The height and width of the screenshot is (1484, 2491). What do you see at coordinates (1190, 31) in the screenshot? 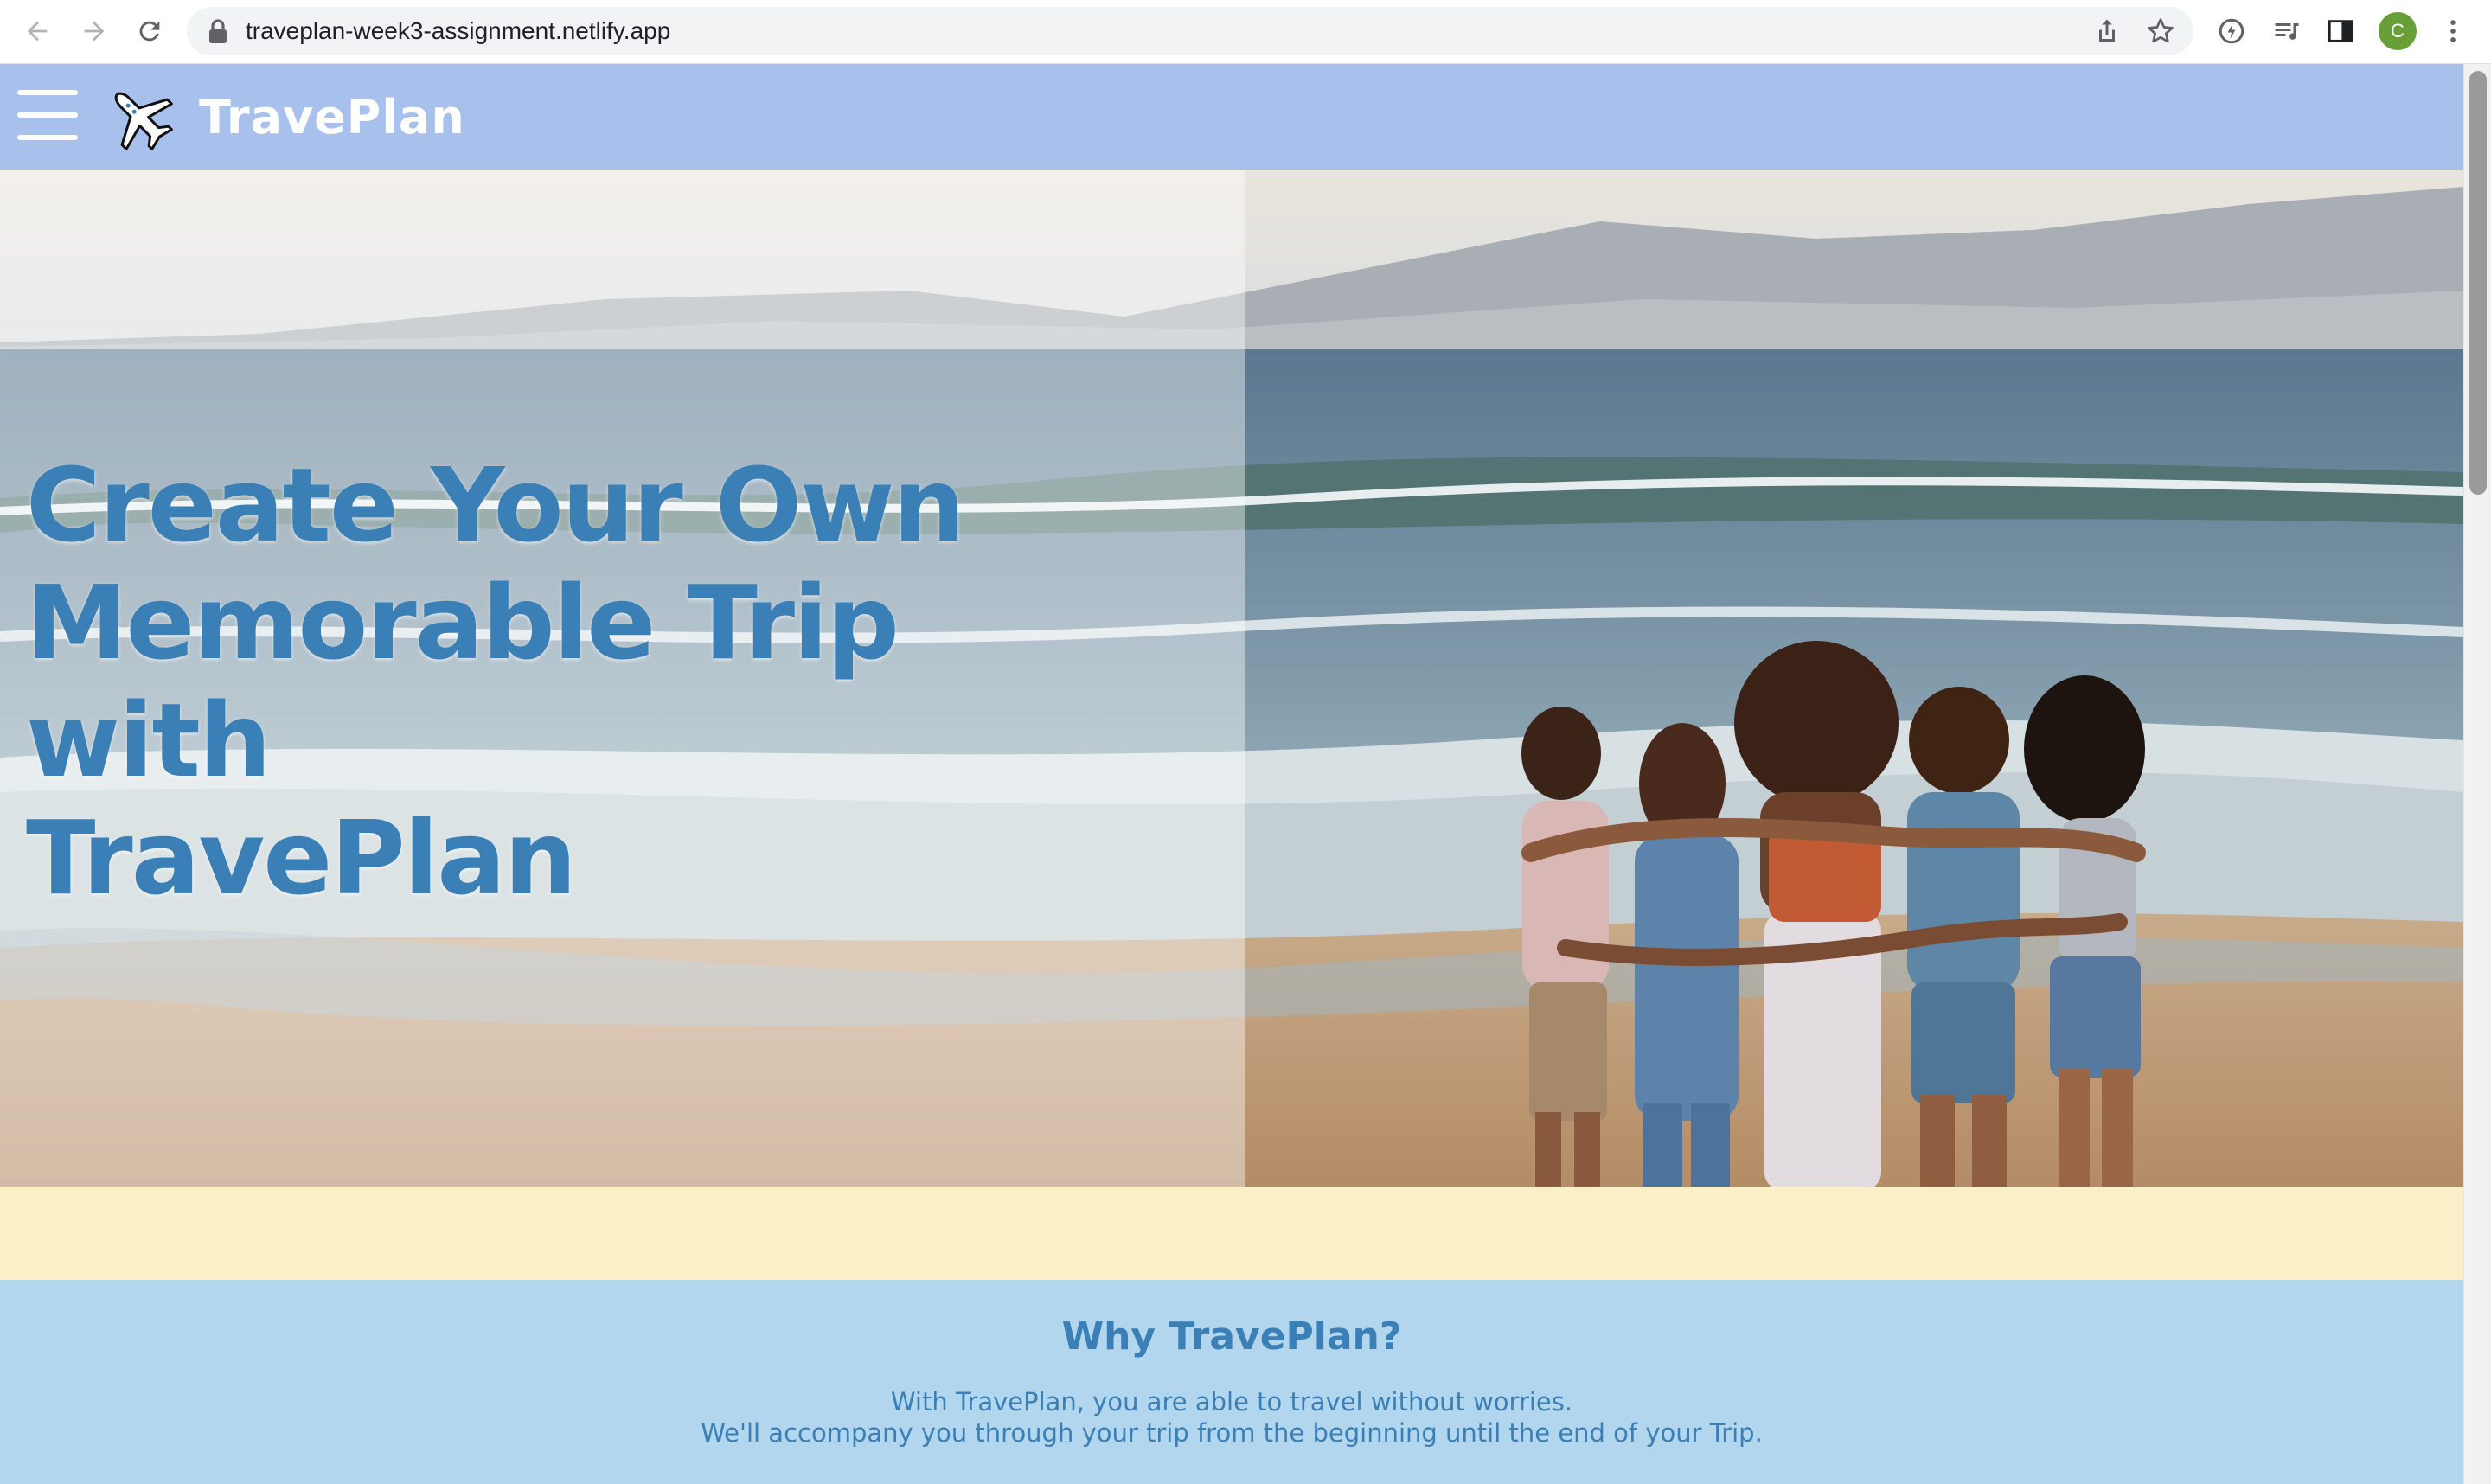
I see `address-bar: traveplan-week3-assignment.netlify.app` at bounding box center [1190, 31].